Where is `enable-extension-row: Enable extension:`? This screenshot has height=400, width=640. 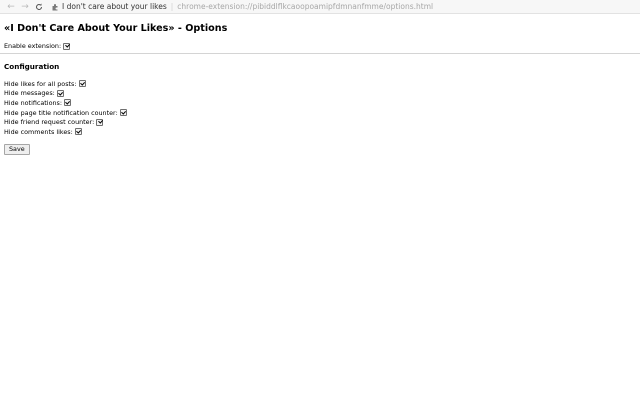 enable-extension-row: Enable extension: is located at coordinates (37, 46).